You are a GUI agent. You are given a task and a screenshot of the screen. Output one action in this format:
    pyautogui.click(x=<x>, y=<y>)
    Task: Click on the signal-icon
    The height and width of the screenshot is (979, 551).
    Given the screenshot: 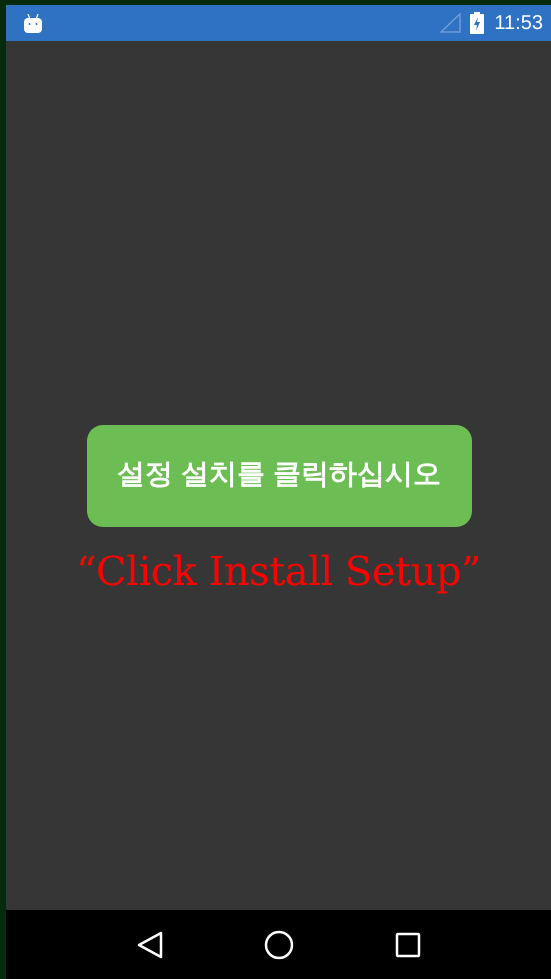 What is the action you would take?
    pyautogui.click(x=451, y=23)
    